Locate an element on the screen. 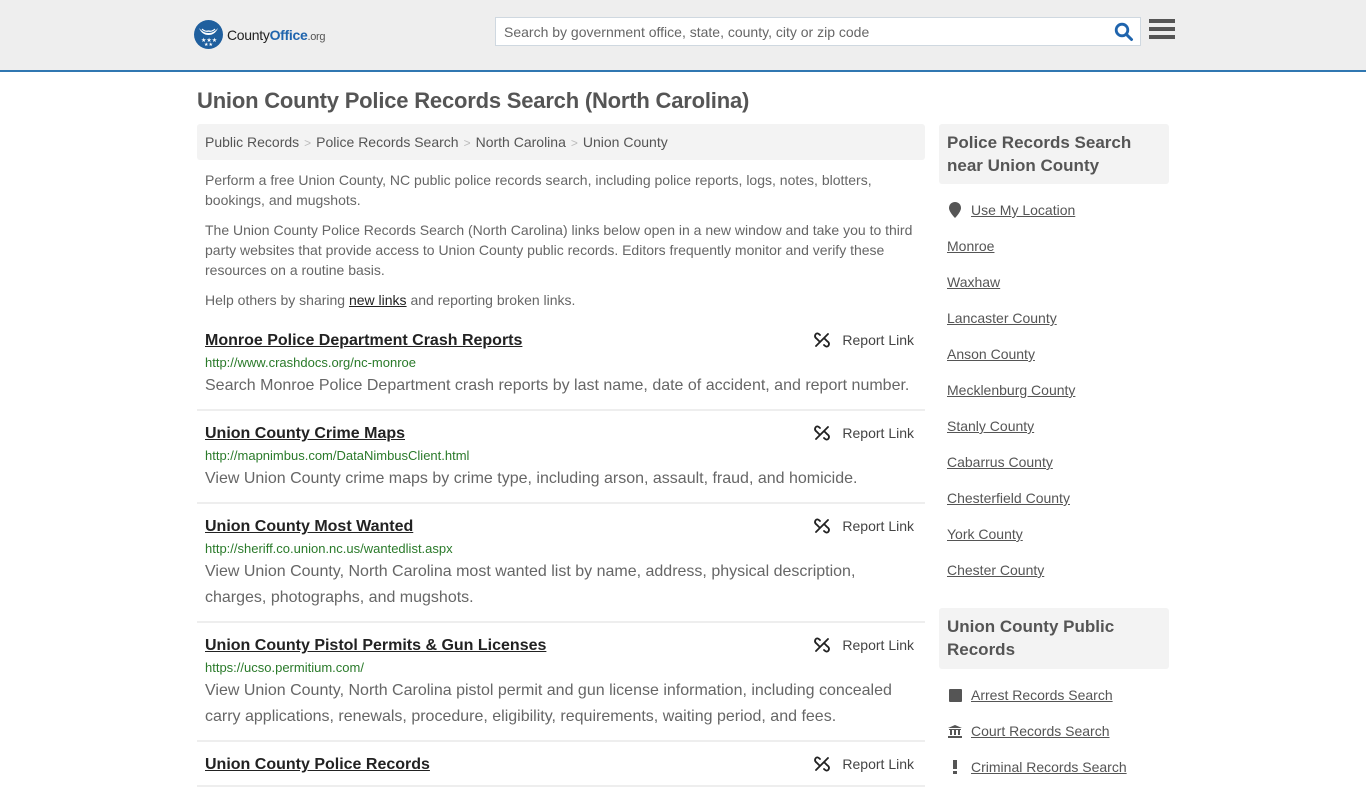  court-records-link: Court Records Search is located at coordinates (1058, 731).